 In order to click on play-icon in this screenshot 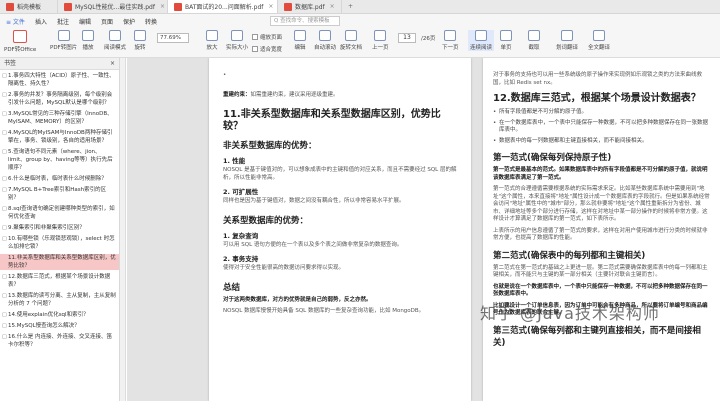, I will do `click(88, 35)`.